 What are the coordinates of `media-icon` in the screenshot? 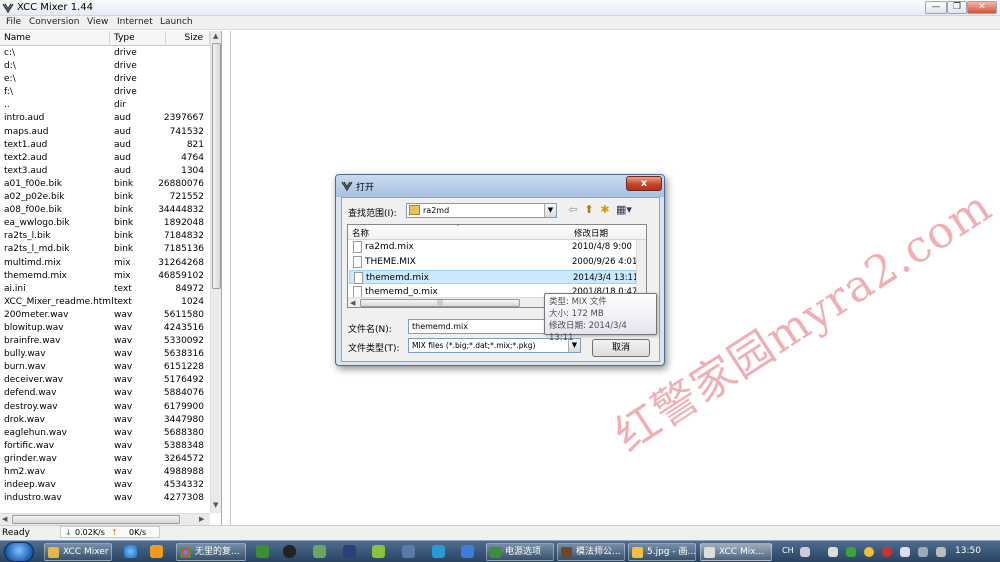 It's located at (156, 551).